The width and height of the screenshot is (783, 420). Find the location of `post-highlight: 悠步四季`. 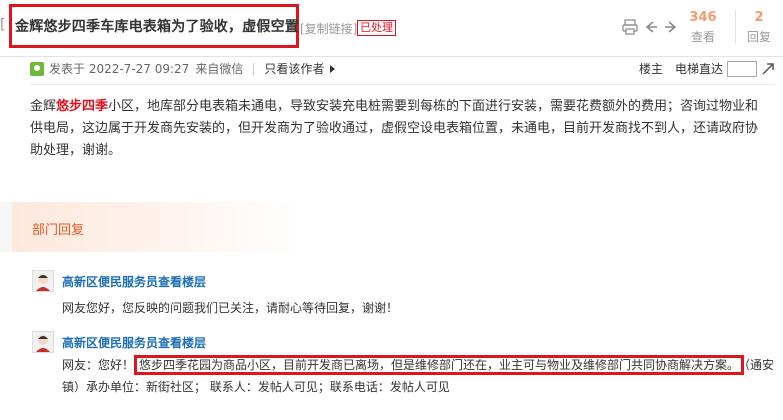

post-highlight: 悠步四季 is located at coordinates (82, 106).